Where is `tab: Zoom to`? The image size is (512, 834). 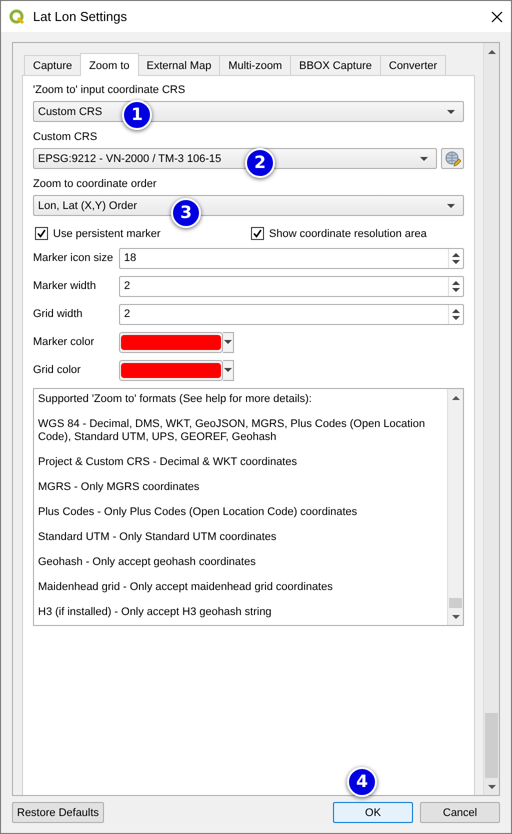 tab: Zoom to is located at coordinates (109, 64).